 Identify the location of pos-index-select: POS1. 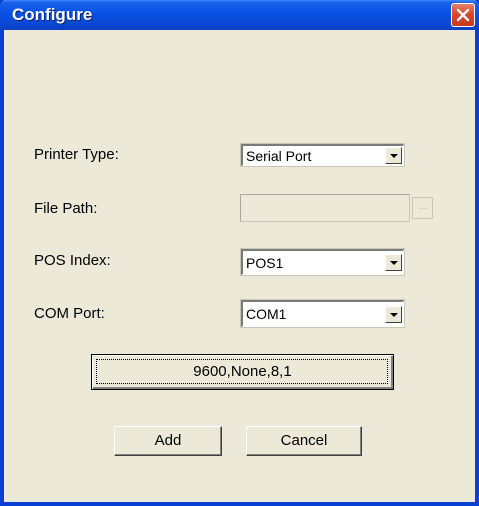
(322, 262).